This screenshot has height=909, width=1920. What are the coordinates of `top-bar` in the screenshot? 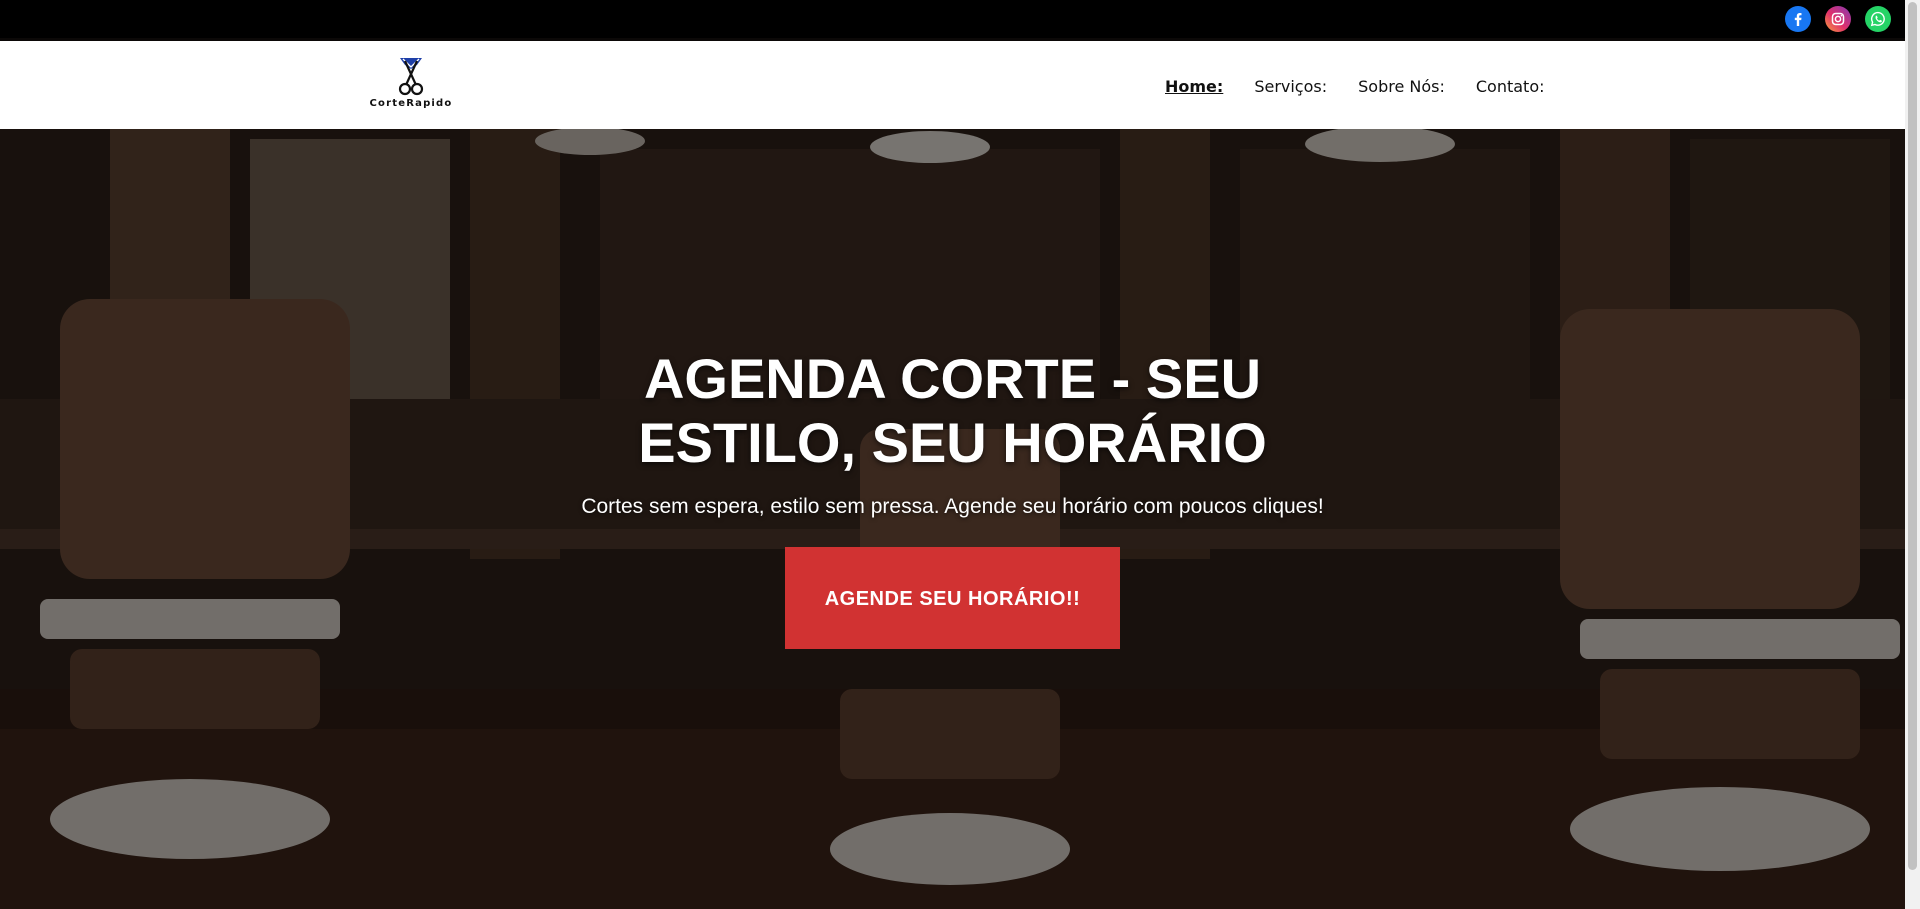 It's located at (952, 19).